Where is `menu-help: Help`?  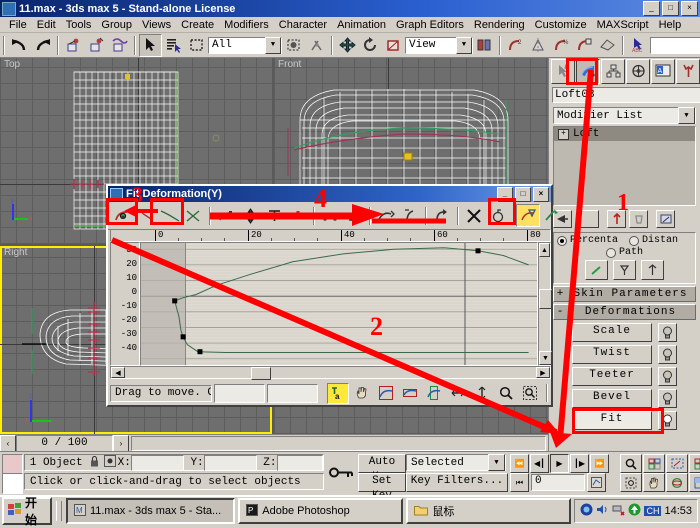 menu-help: Help is located at coordinates (670, 25).